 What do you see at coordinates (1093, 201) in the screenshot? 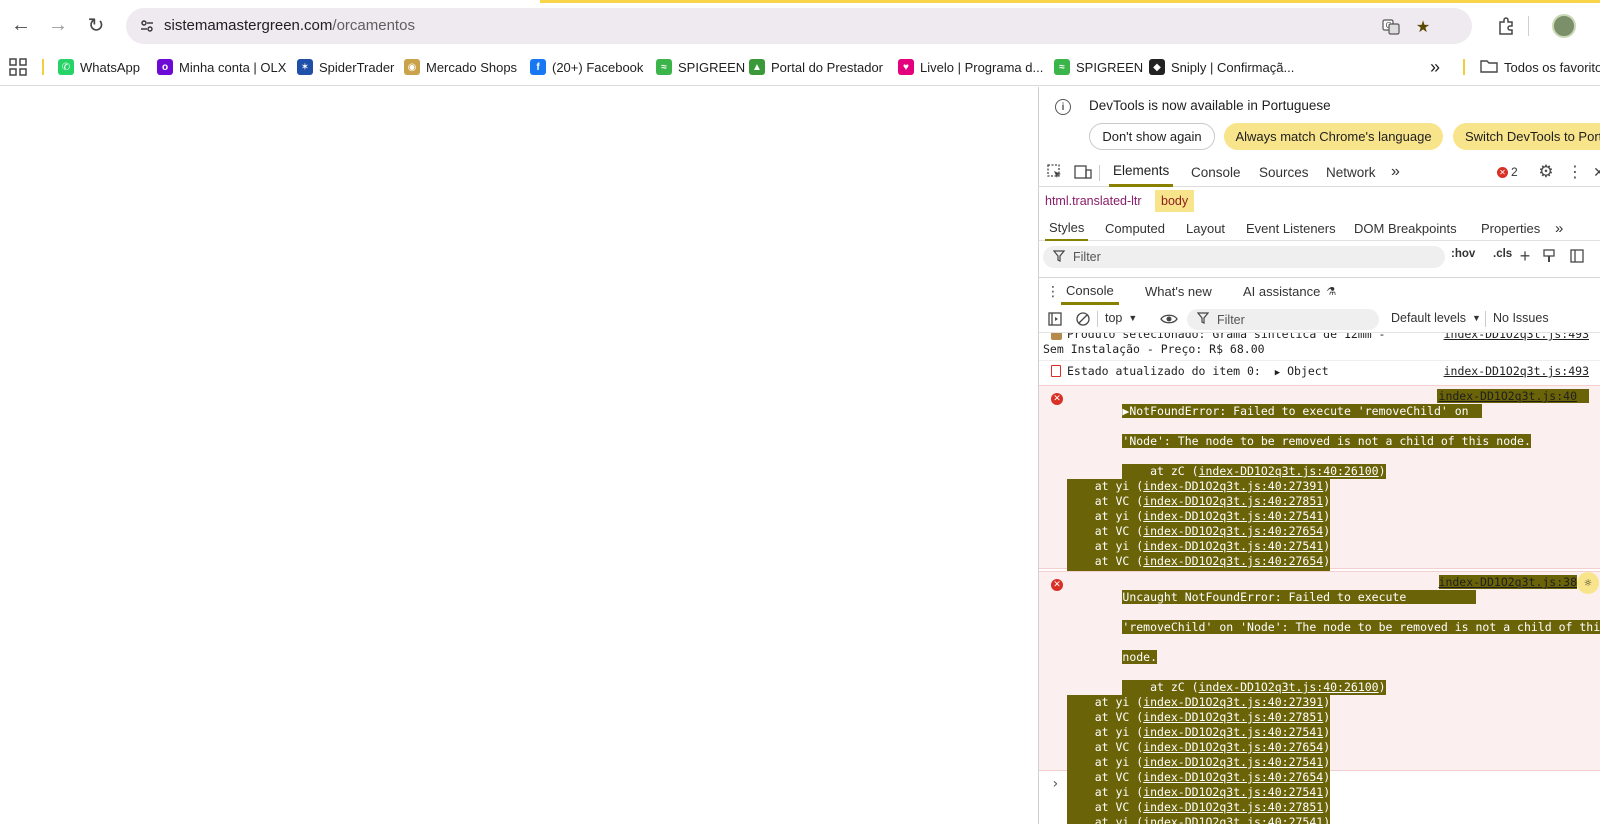
I see `breadcrumb-html: html.translated-ltr` at bounding box center [1093, 201].